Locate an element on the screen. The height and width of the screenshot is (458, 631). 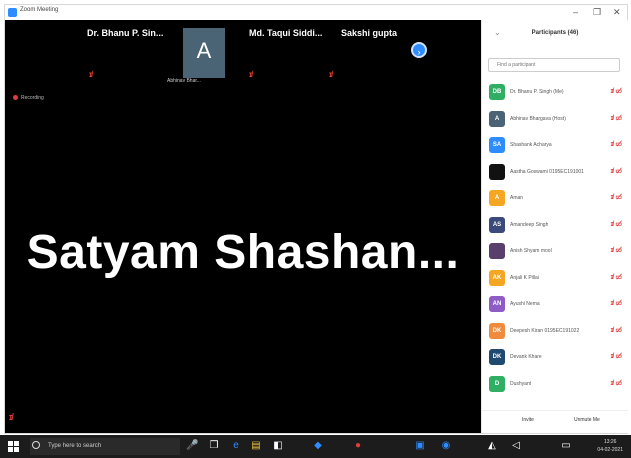
participant-name: Ayushi Nema is located at coordinates (525, 304).